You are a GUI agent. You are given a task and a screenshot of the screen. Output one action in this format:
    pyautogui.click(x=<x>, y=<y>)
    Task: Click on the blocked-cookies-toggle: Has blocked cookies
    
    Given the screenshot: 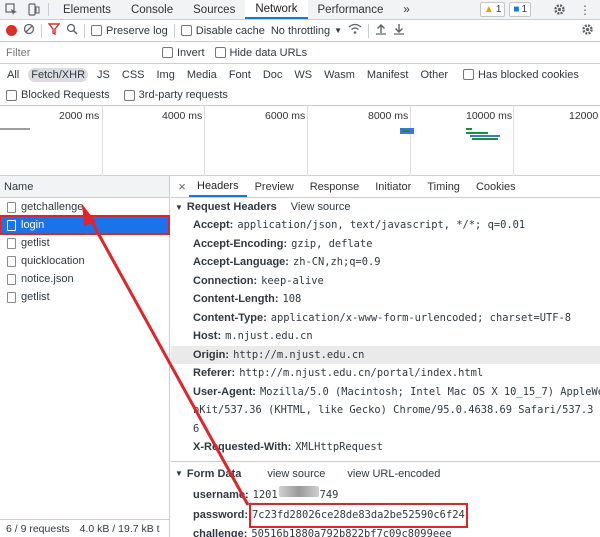 What is the action you would take?
    pyautogui.click(x=520, y=74)
    